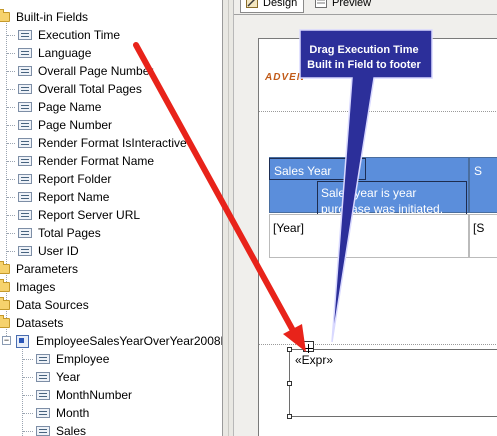 Image resolution: width=497 pixels, height=436 pixels. Describe the element at coordinates (52, 17) in the screenshot. I see `tree-node-label: Built-in Fields` at that location.